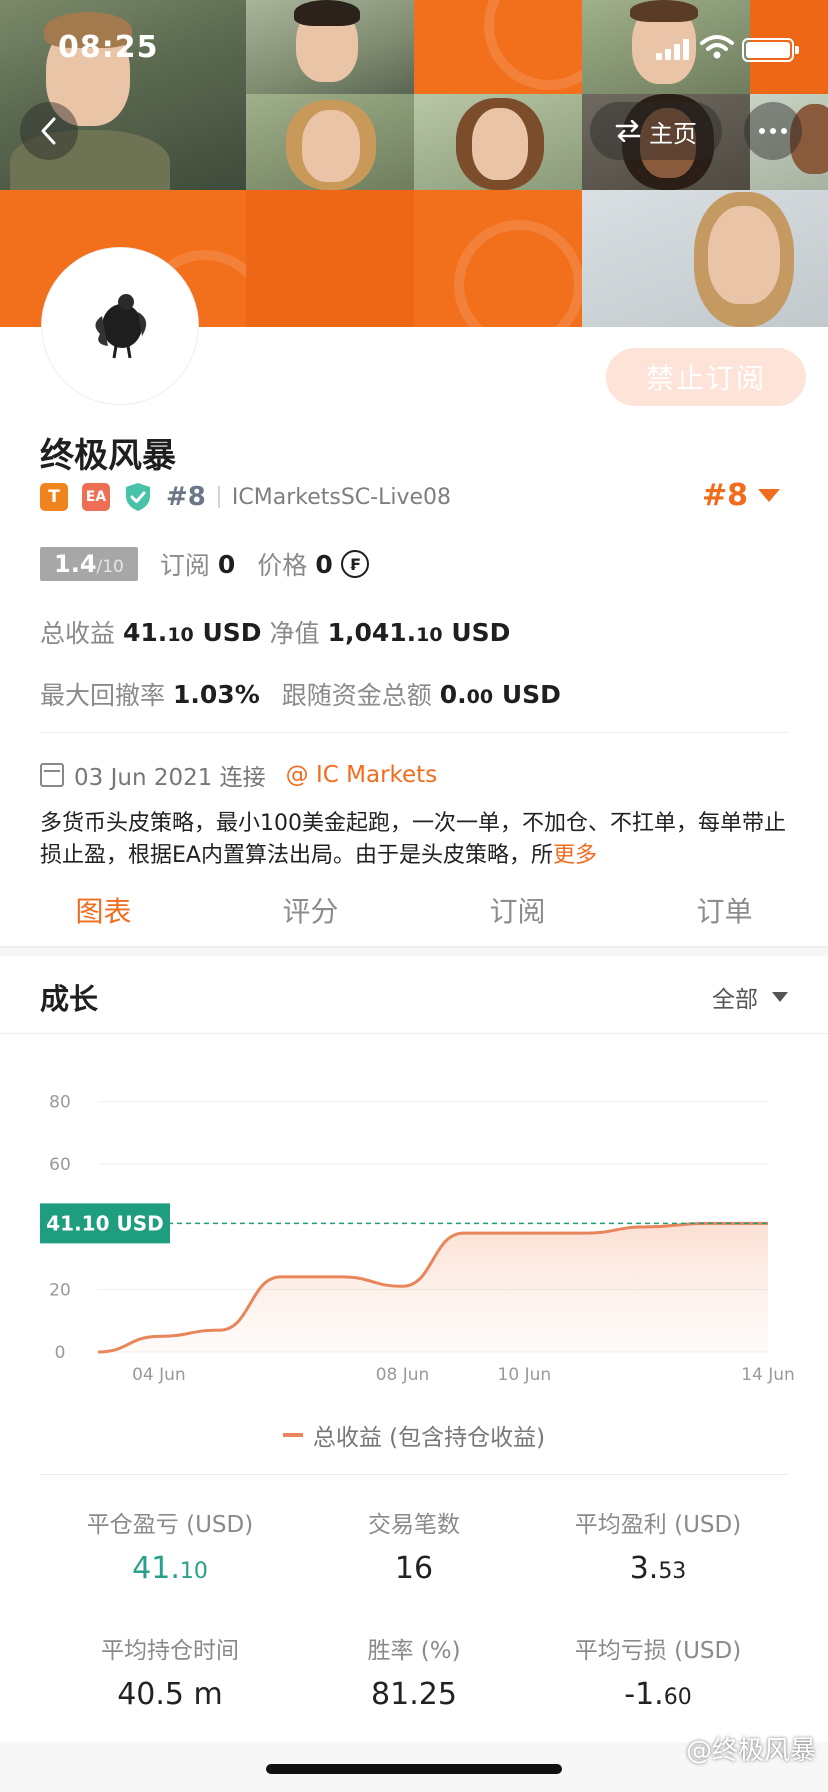 This screenshot has height=1792, width=828. What do you see at coordinates (49, 131) in the screenshot?
I see `back-button` at bounding box center [49, 131].